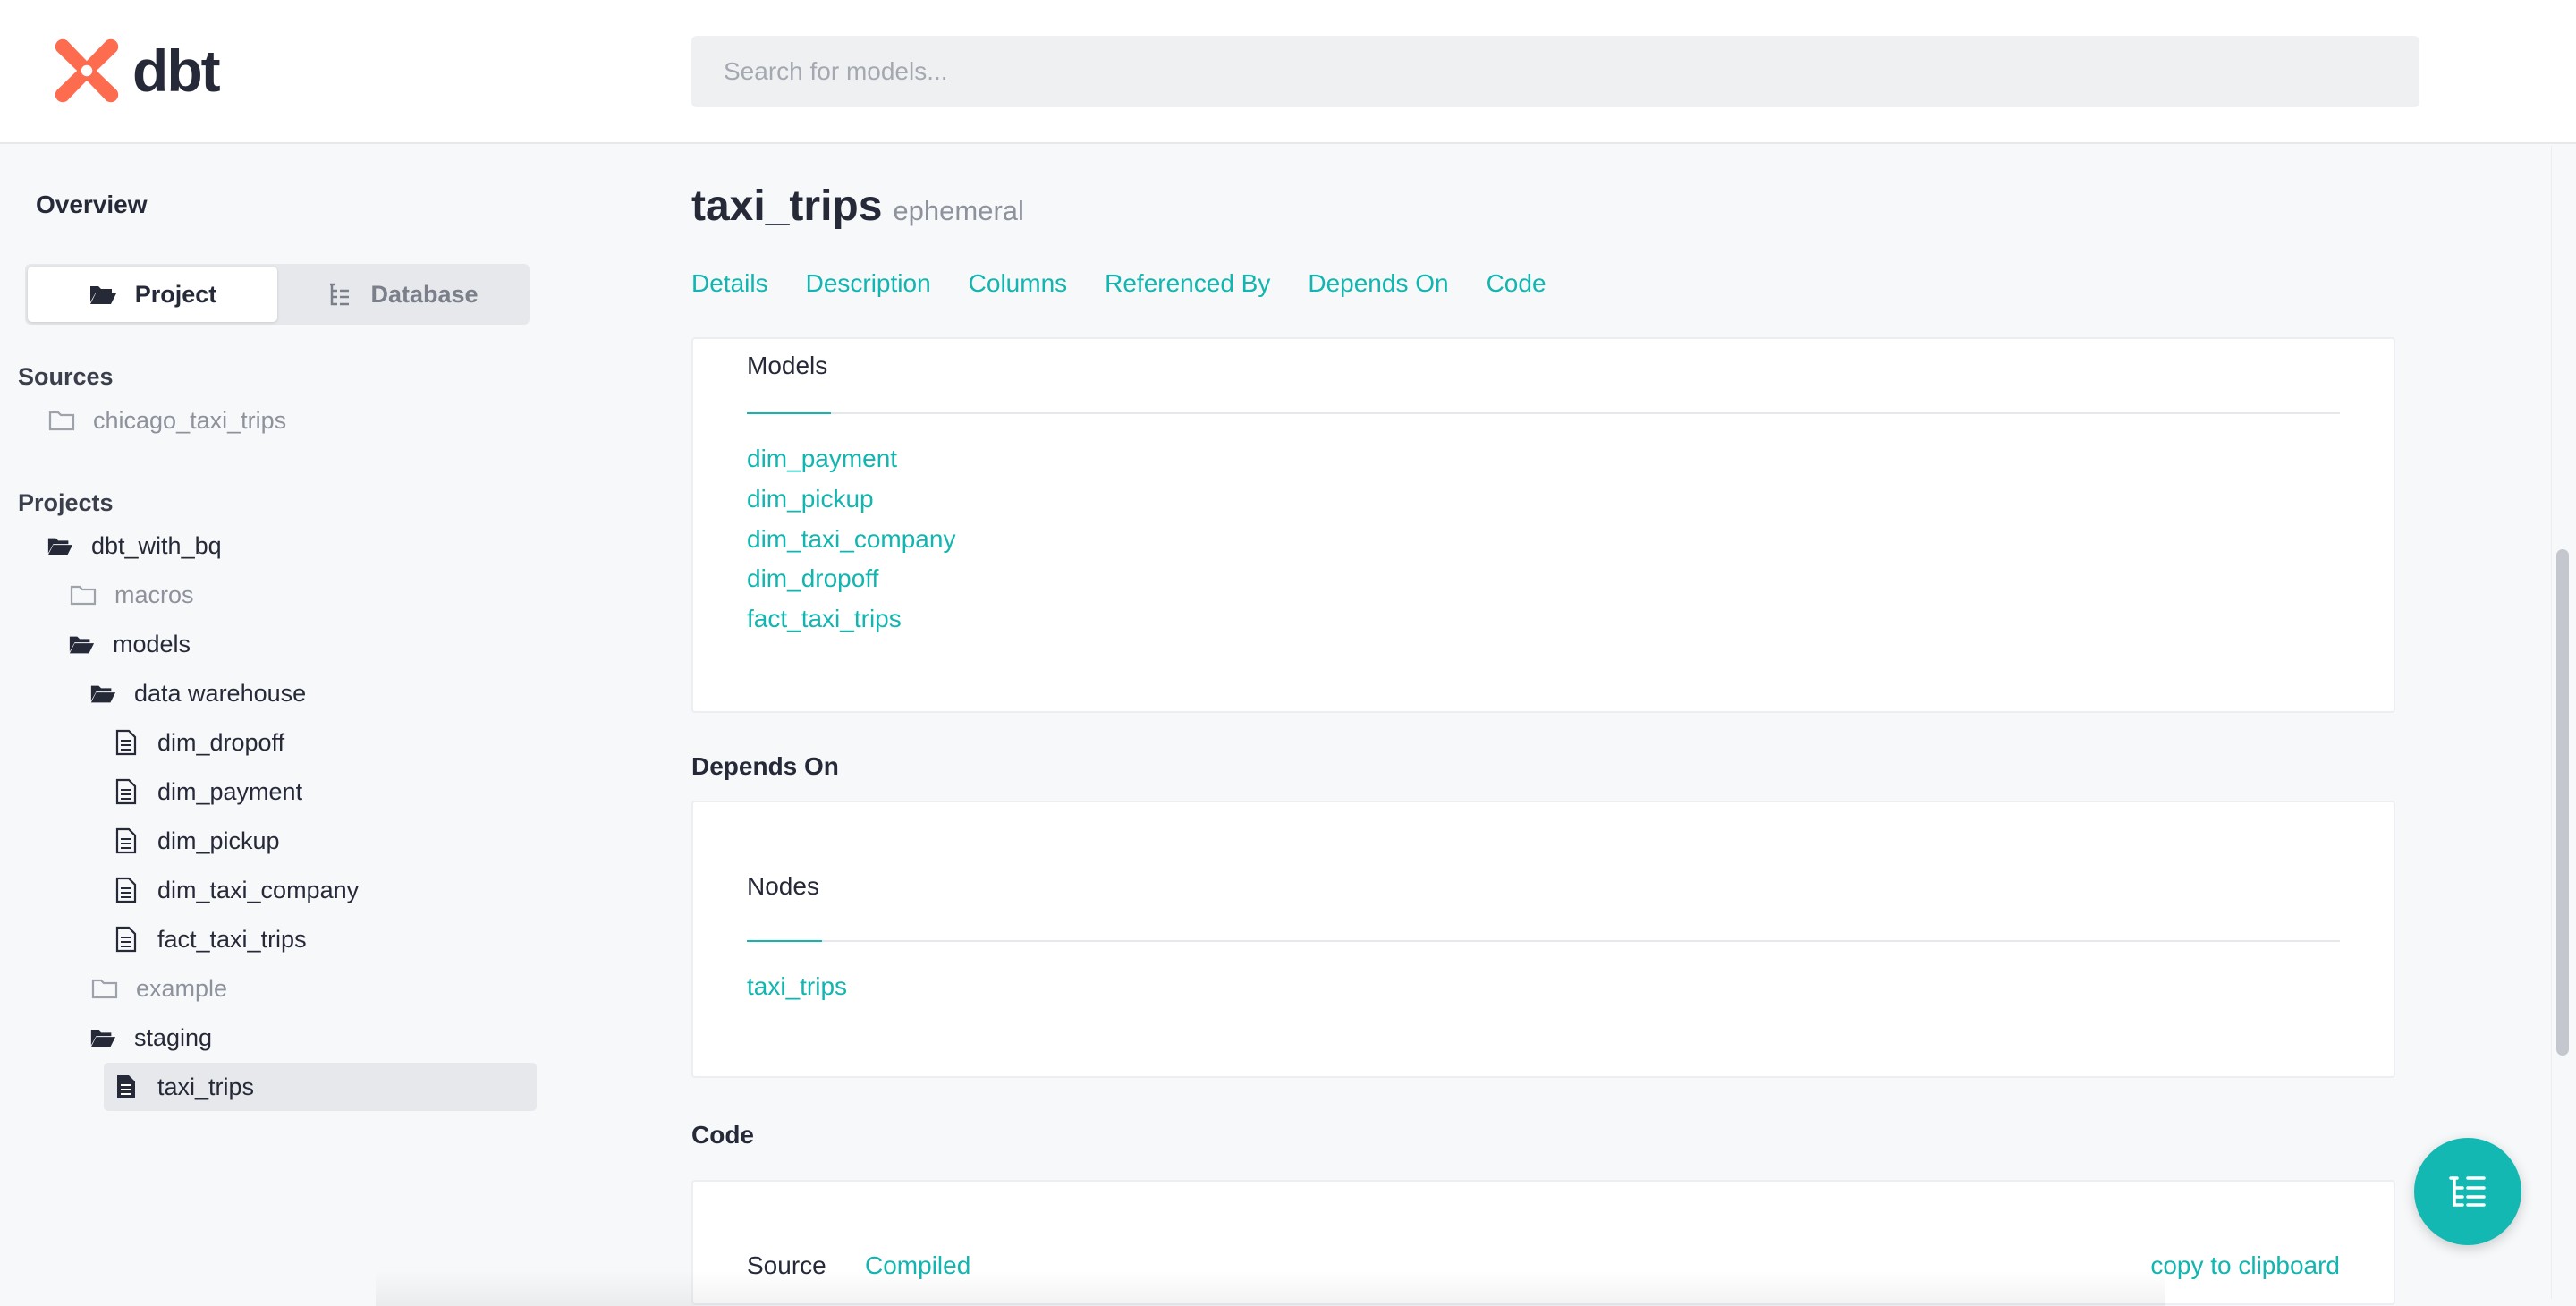  Describe the element at coordinates (722, 1135) in the screenshot. I see `code-heading: Code` at that location.